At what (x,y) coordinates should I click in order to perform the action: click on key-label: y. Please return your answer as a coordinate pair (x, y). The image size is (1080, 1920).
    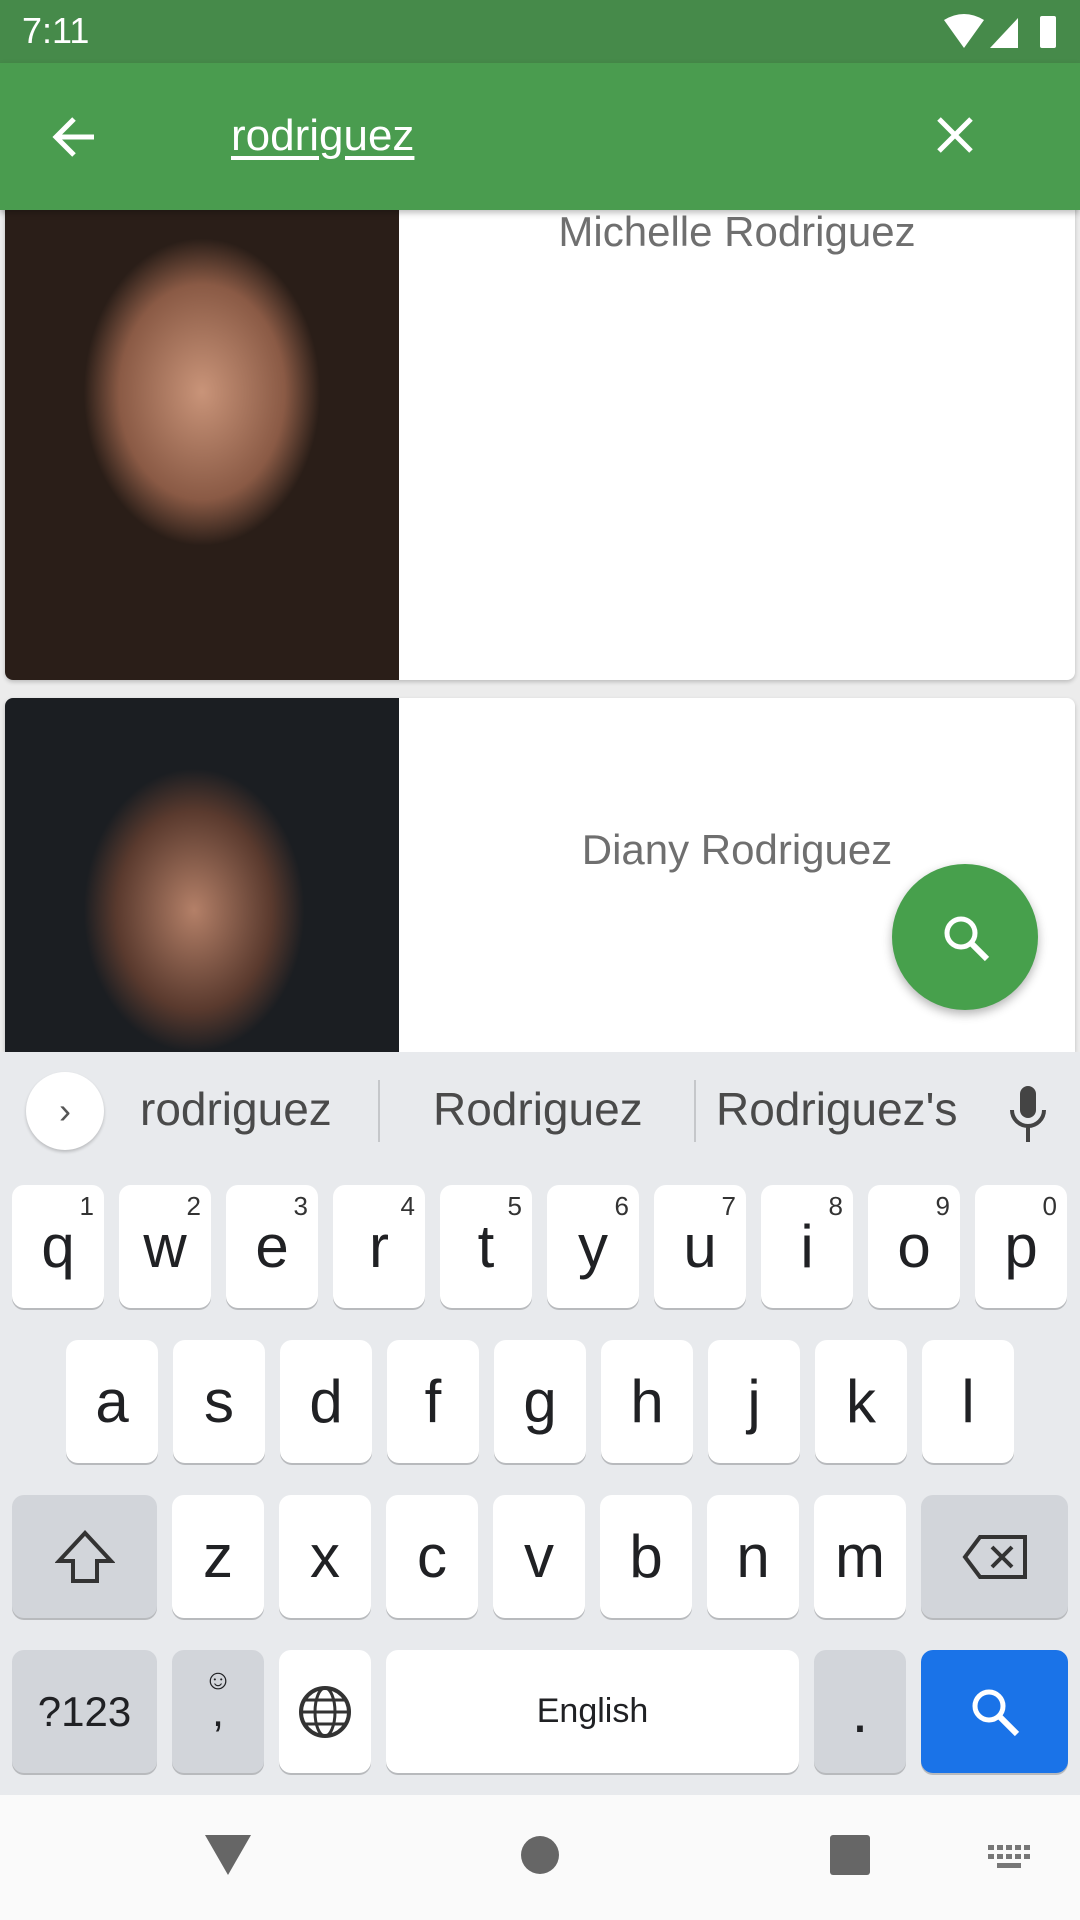
    Looking at the image, I should click on (593, 1246).